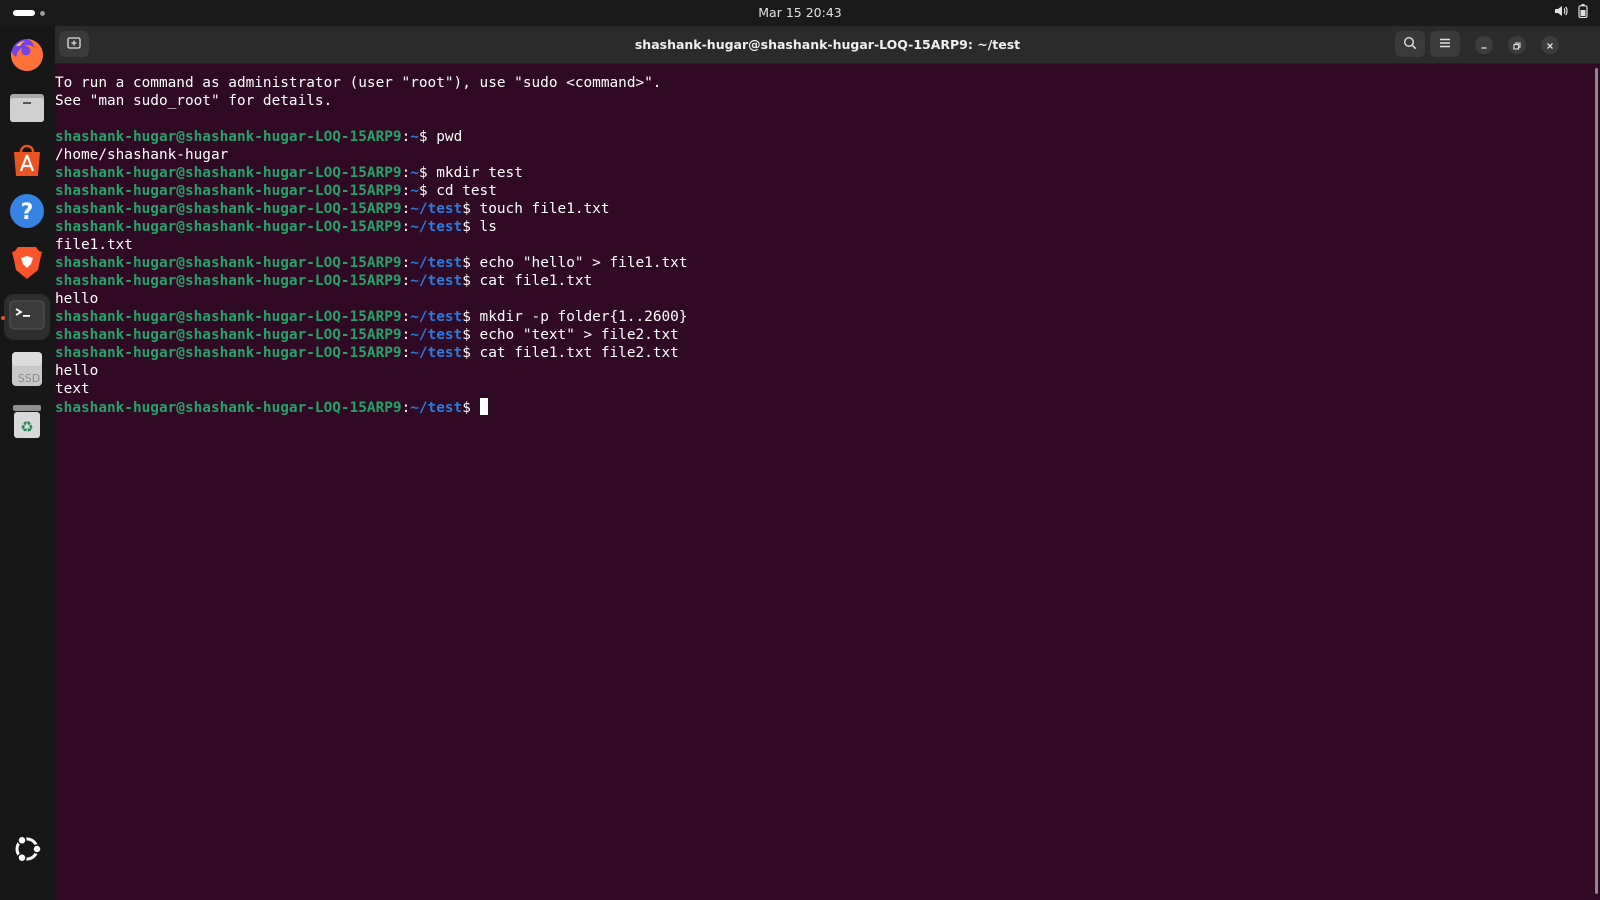  I want to click on clock: Mar 15 20:43, so click(800, 12).